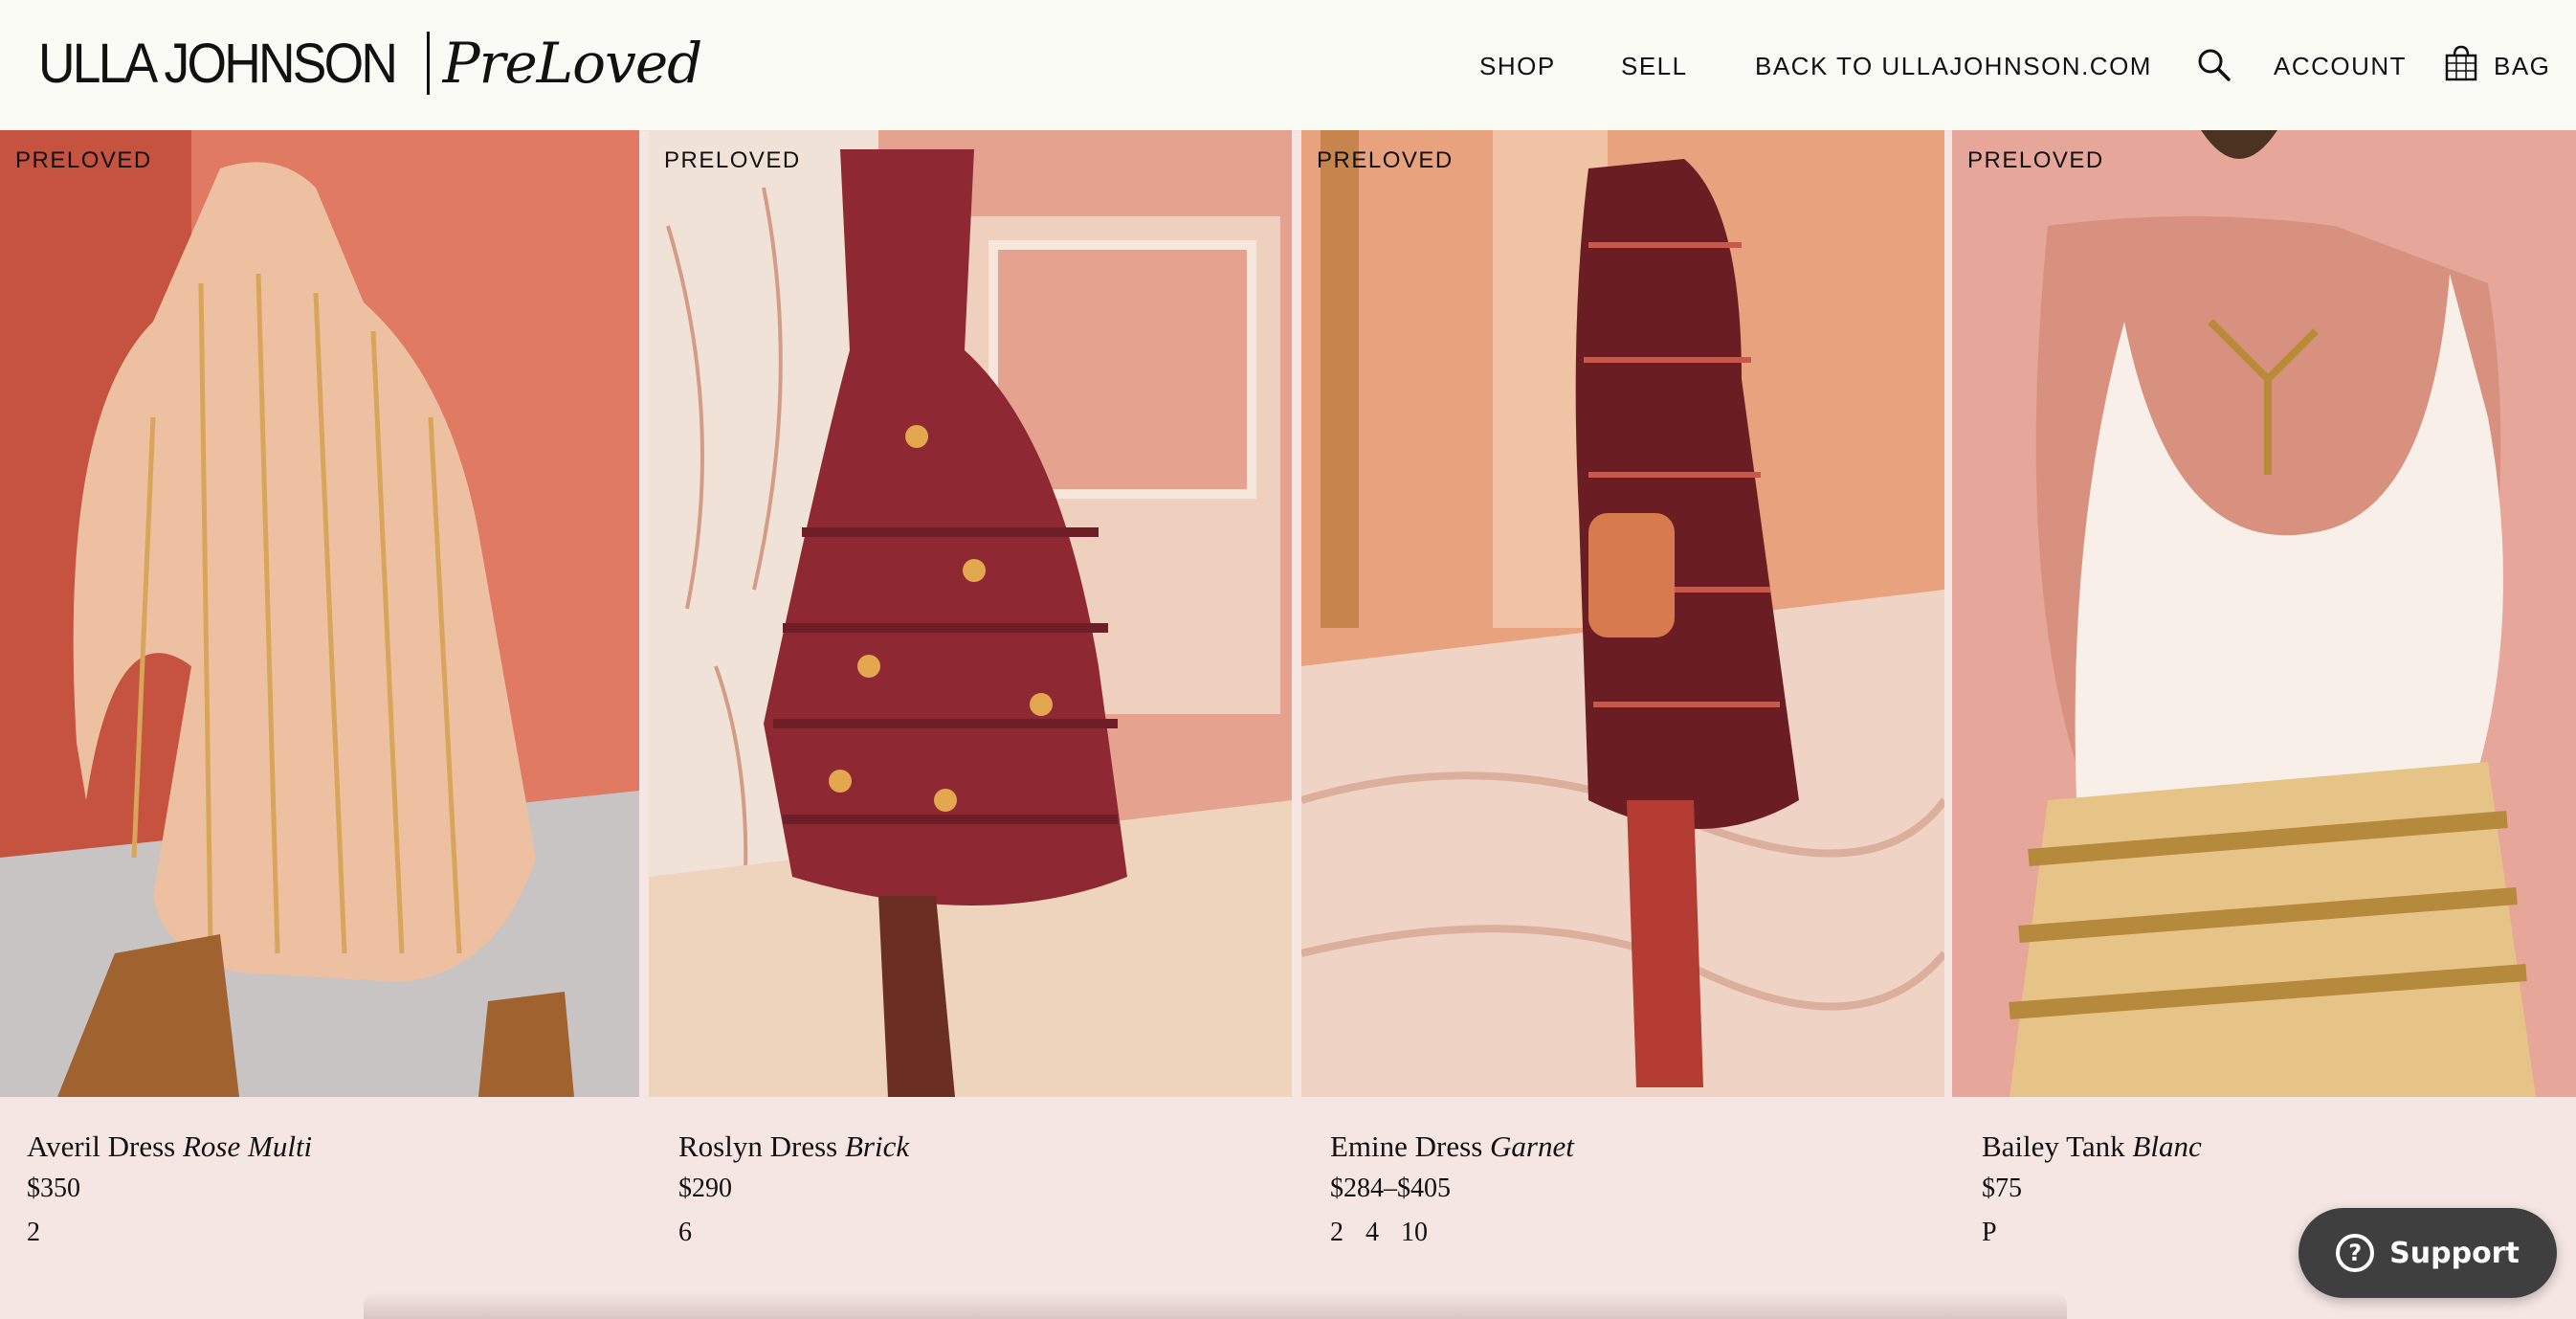  What do you see at coordinates (1372, 1232) in the screenshot?
I see `size-option: 4` at bounding box center [1372, 1232].